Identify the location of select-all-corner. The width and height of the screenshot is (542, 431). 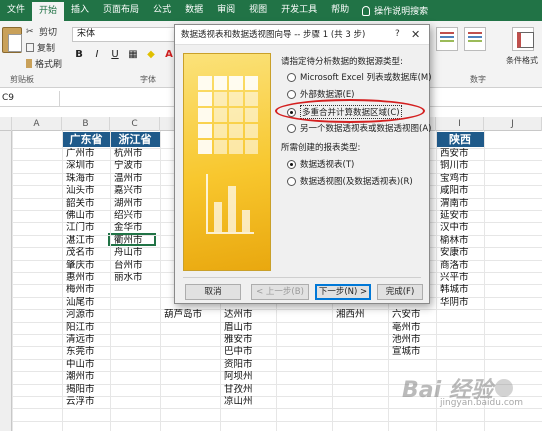
(6, 124).